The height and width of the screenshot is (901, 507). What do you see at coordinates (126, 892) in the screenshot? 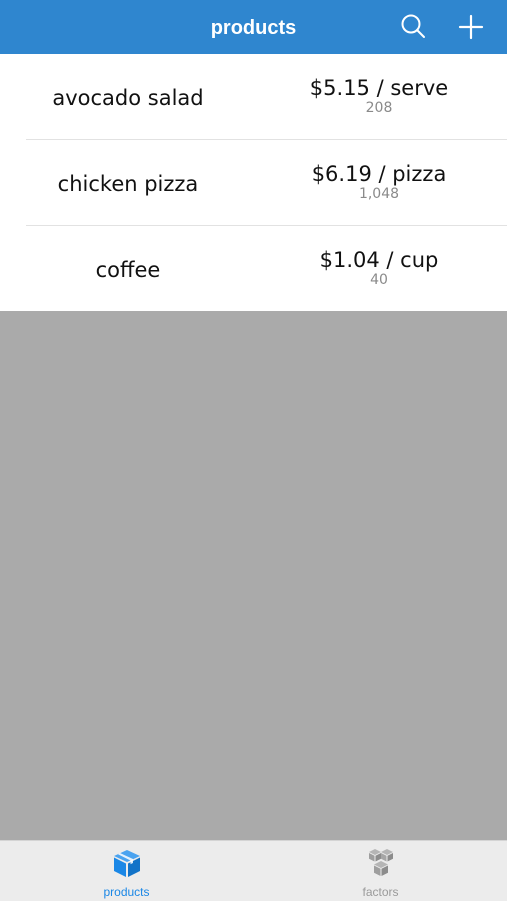
I see `tab-products-label: products` at bounding box center [126, 892].